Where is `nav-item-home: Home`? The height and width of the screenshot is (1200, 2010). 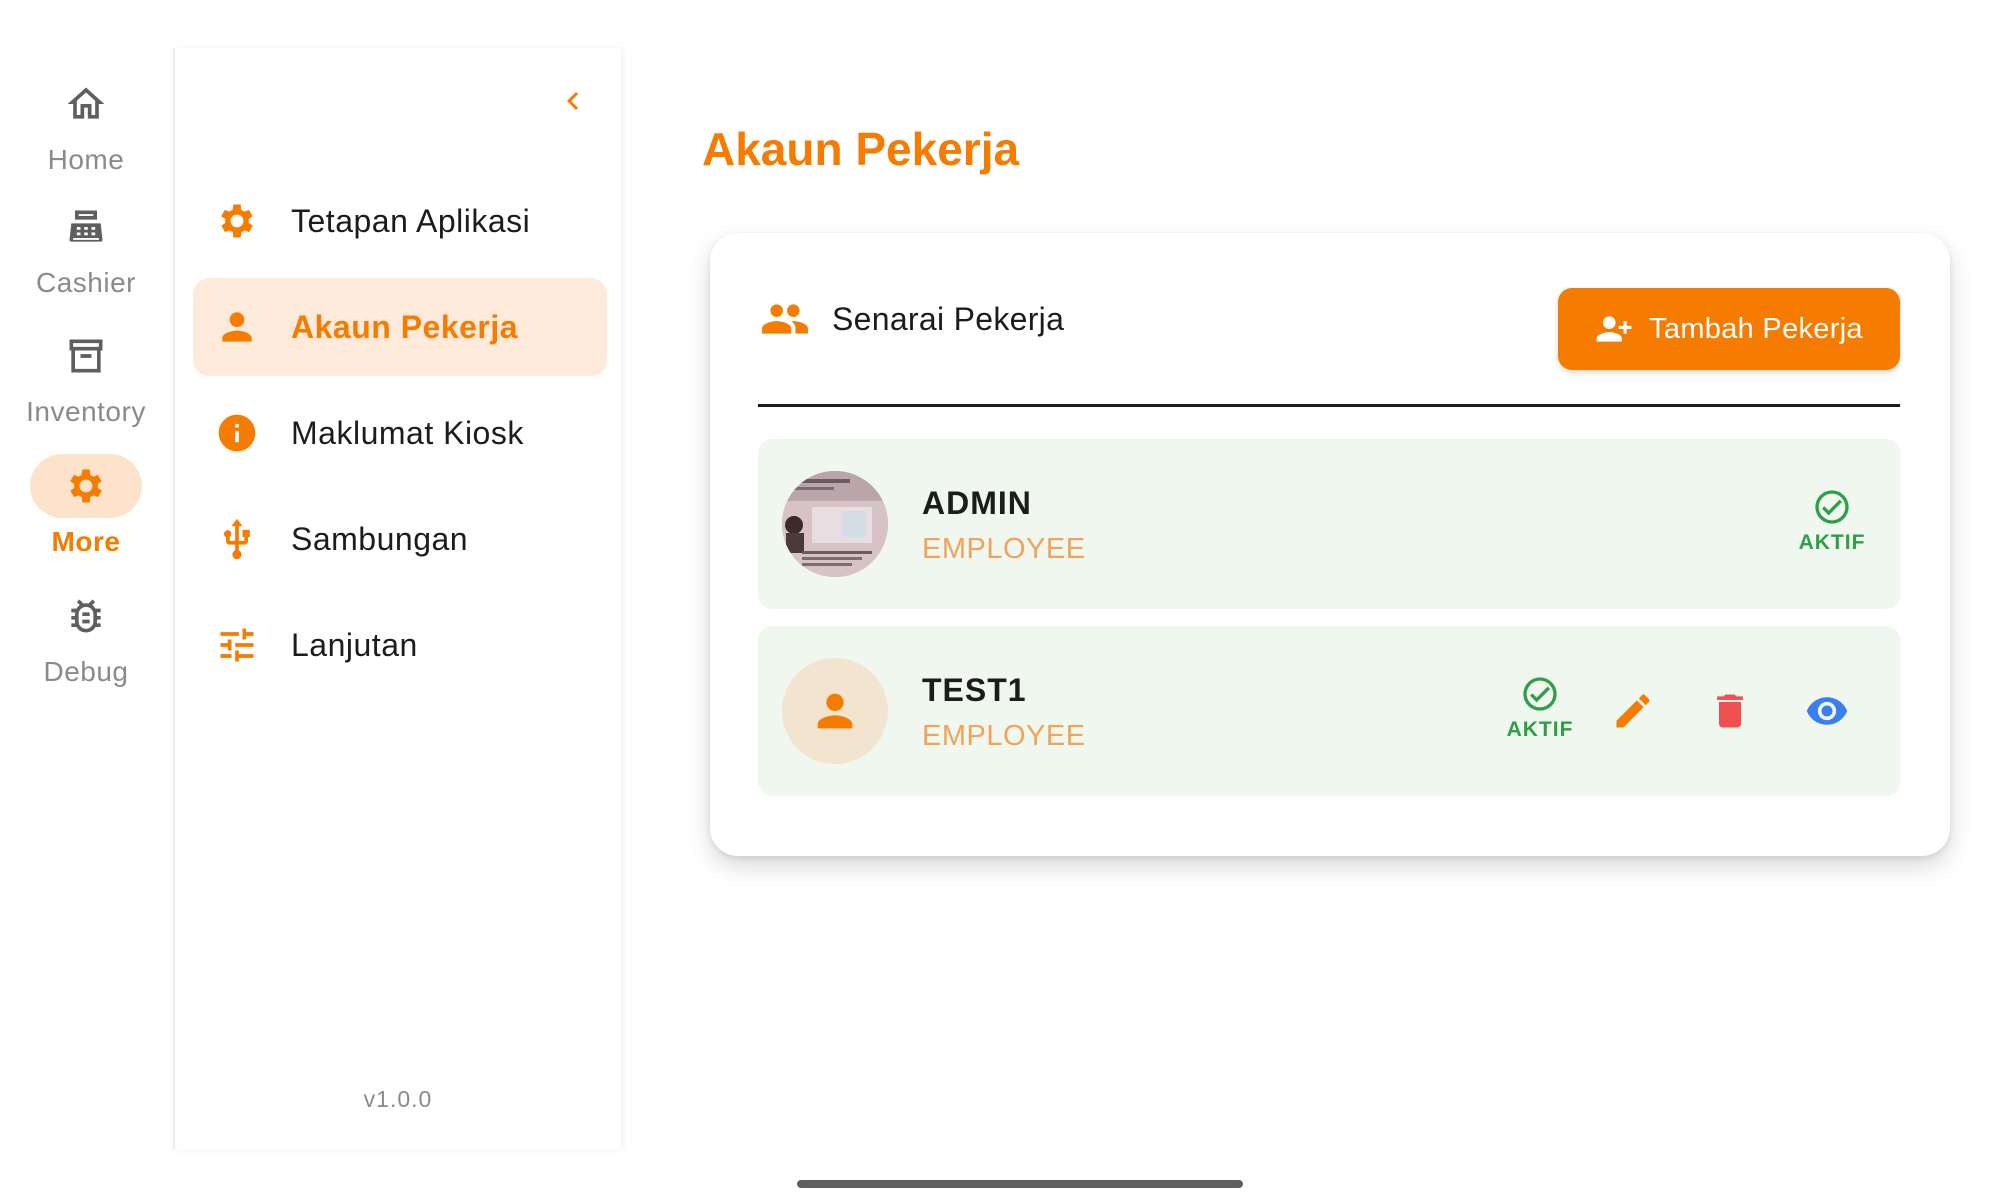
nav-item-home: Home is located at coordinates (86, 132).